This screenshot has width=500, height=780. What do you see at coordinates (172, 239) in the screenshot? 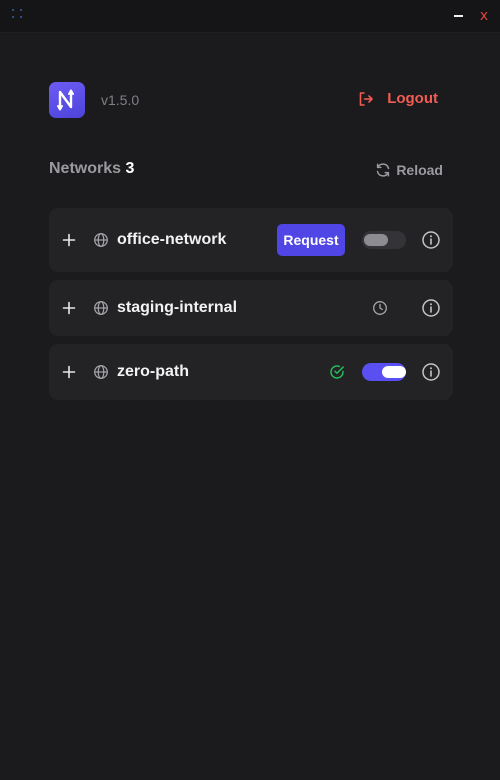
I see `network-name: office-network` at bounding box center [172, 239].